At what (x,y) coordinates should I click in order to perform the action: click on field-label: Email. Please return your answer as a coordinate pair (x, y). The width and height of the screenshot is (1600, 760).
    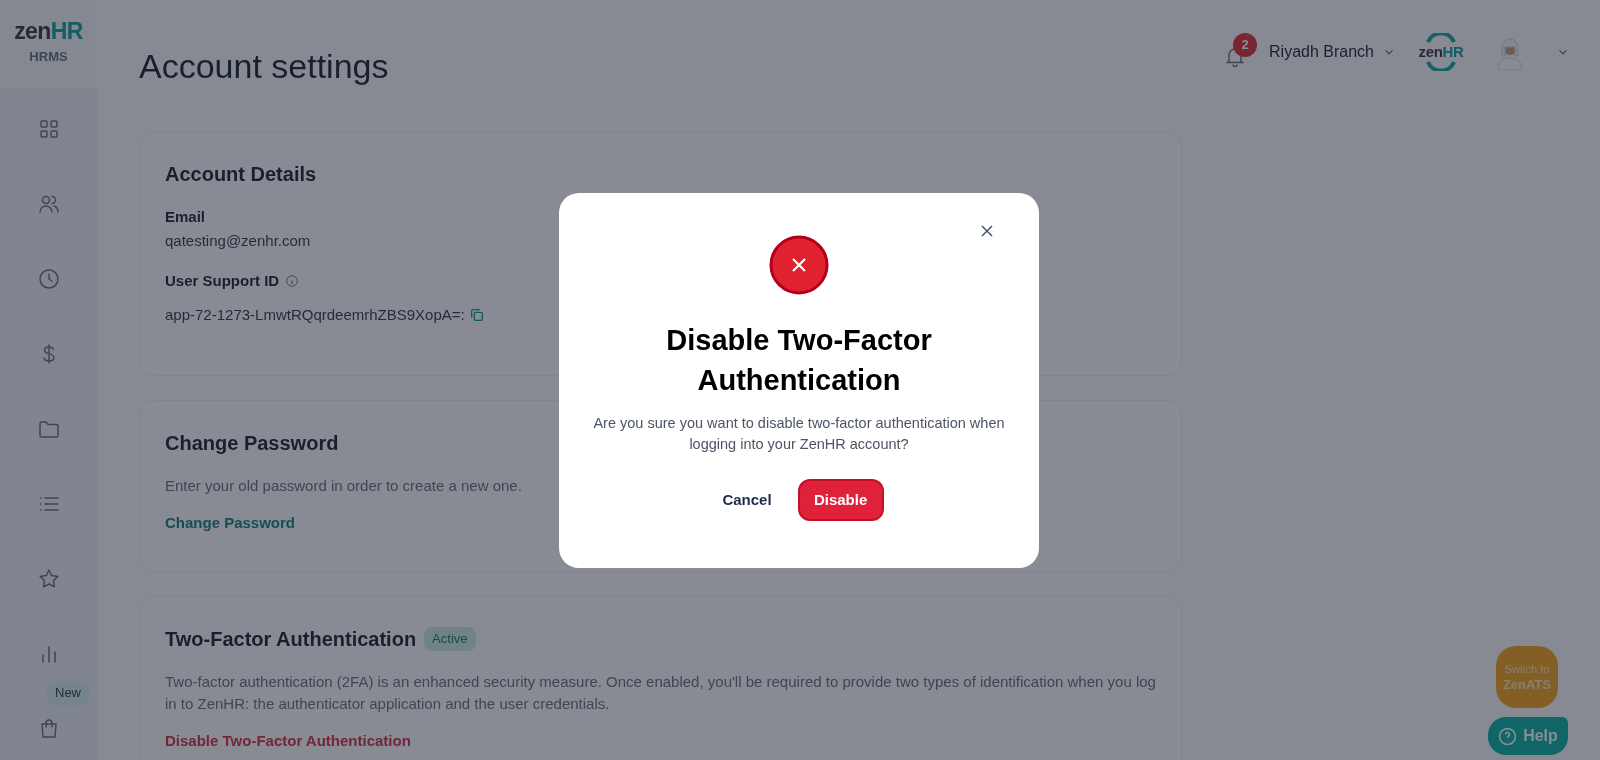
    Looking at the image, I should click on (185, 217).